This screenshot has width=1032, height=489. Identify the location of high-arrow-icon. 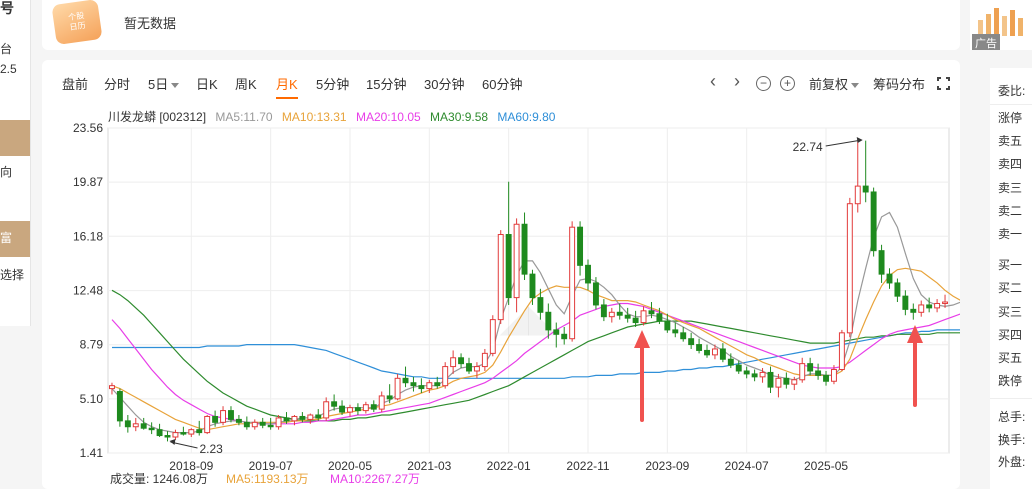
(859, 140).